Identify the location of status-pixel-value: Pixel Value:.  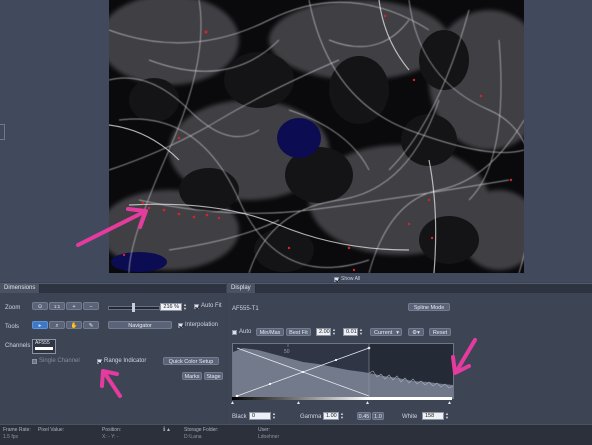
(51, 430).